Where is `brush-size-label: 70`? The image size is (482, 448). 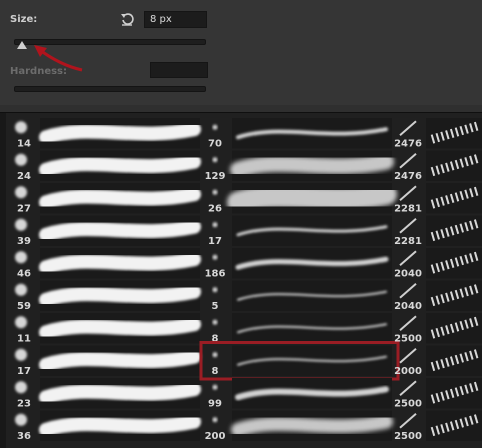
brush-size-label: 70 is located at coordinates (215, 144).